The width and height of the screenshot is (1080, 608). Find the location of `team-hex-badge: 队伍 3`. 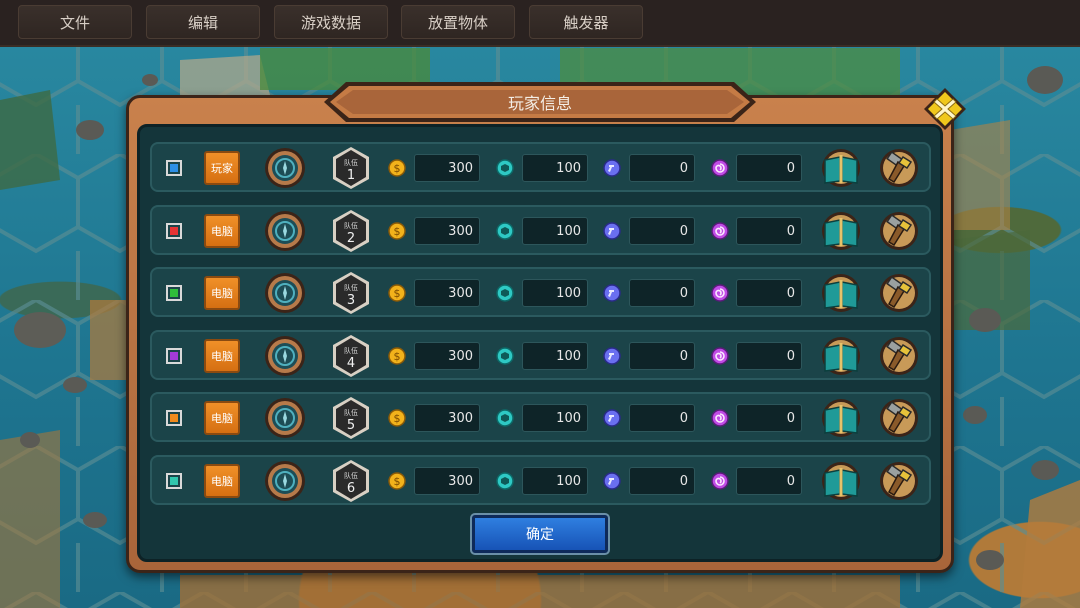

team-hex-badge: 队伍 3 is located at coordinates (351, 293).